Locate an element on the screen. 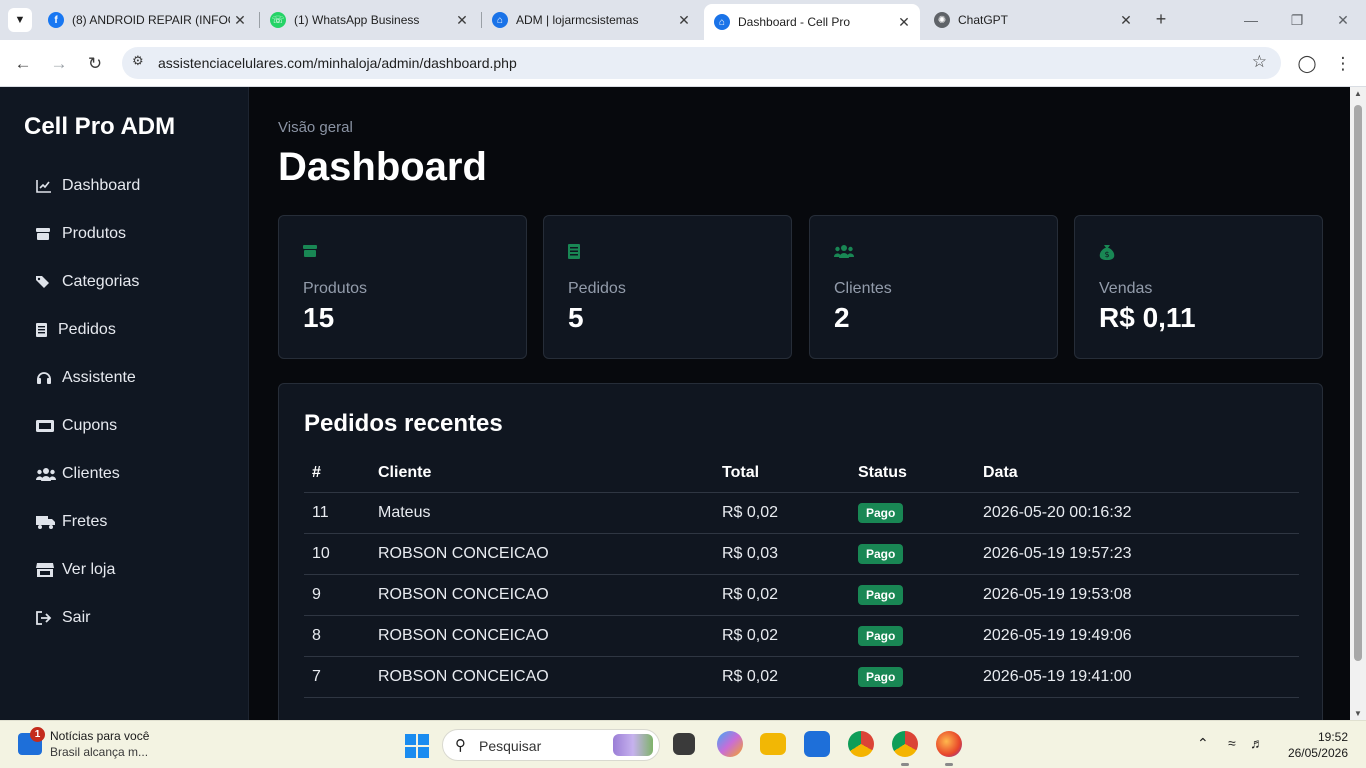 The height and width of the screenshot is (768, 1366). scrollbar-thumb is located at coordinates (1358, 383).